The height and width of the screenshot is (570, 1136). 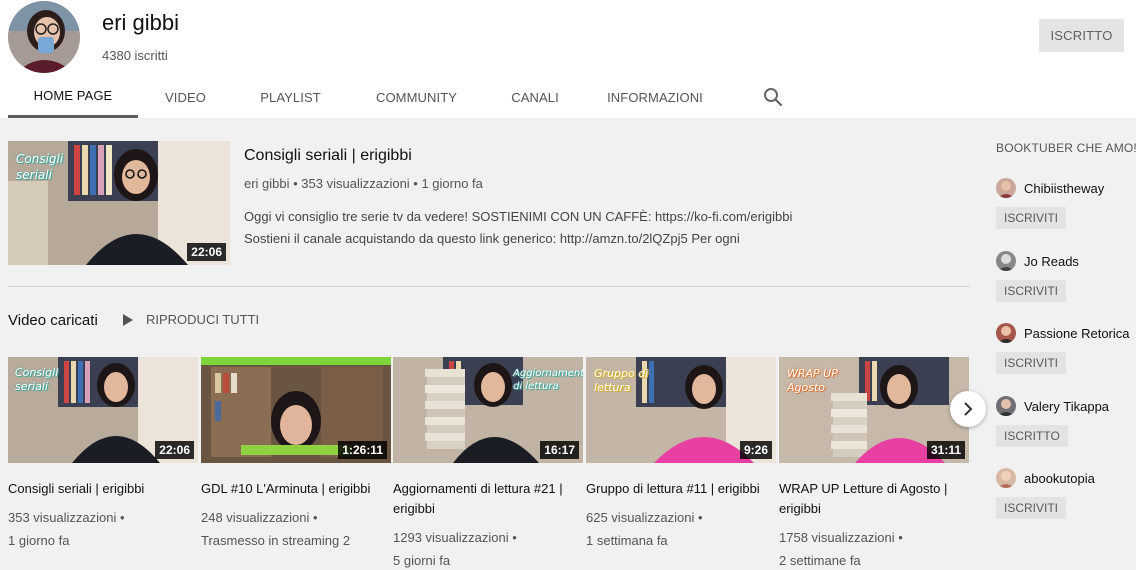 I want to click on featured-video-thumbnail: Consigli seriali 22:06, so click(x=119, y=203).